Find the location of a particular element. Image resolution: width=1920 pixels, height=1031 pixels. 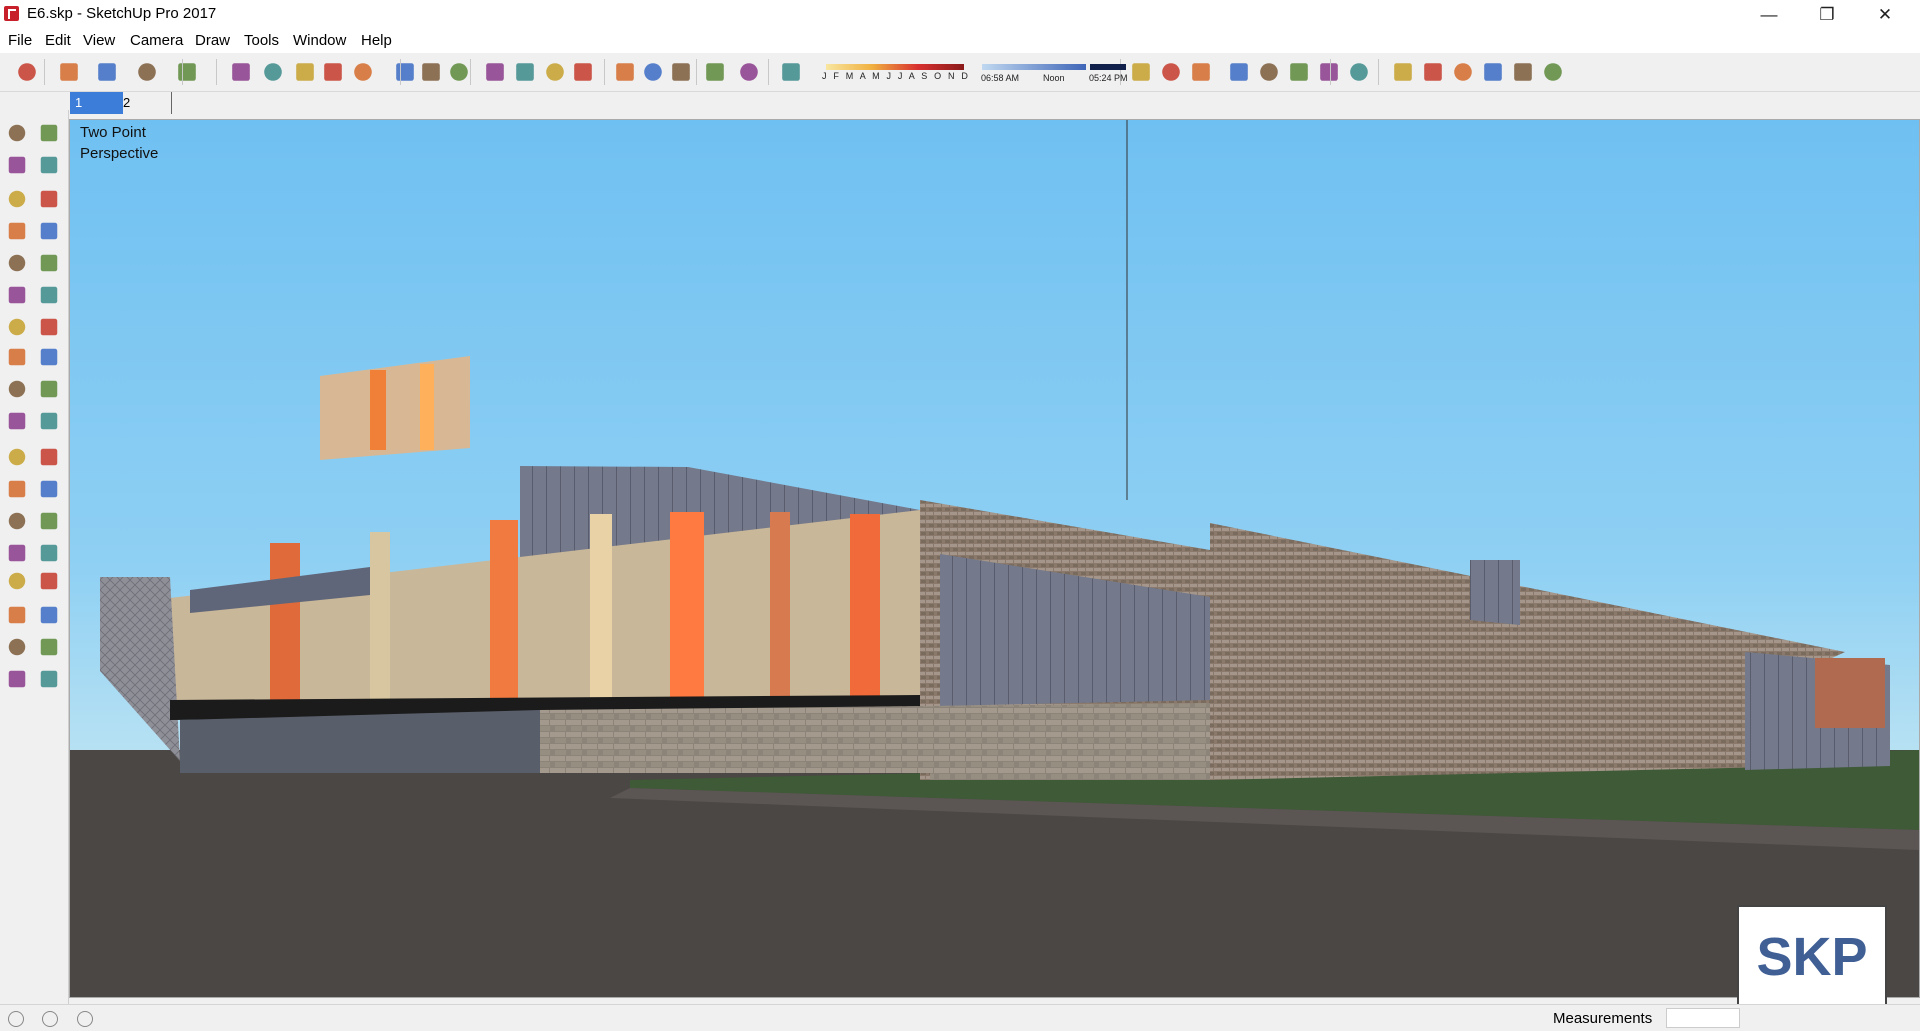

ruby-icon is located at coordinates (715, 72).